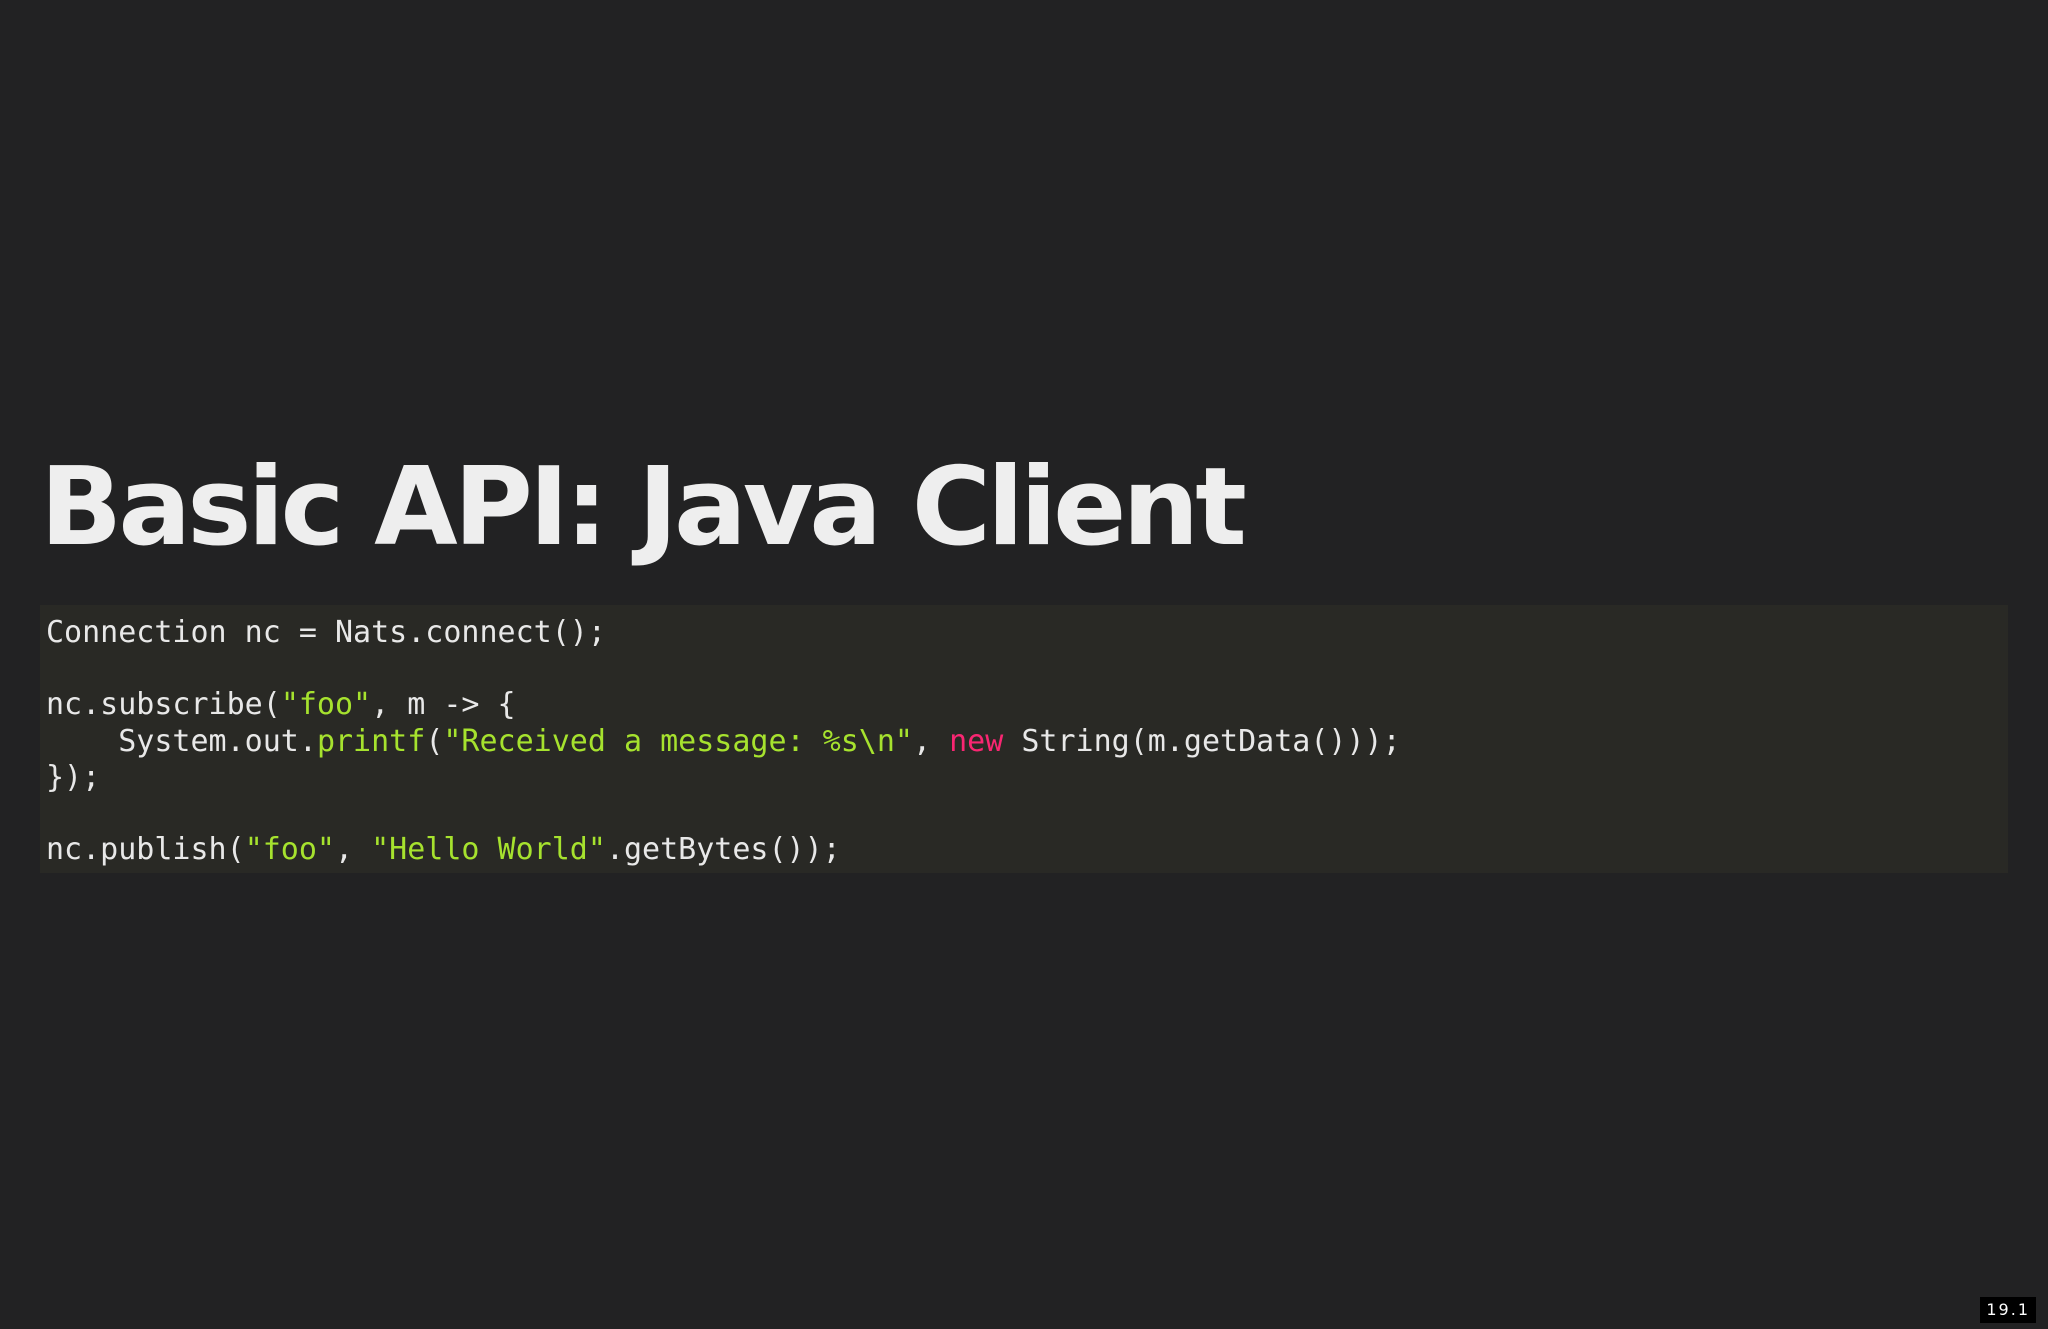 Image resolution: width=2048 pixels, height=1329 pixels. Describe the element at coordinates (145, 850) in the screenshot. I see `code-token: nc.publish(` at that location.